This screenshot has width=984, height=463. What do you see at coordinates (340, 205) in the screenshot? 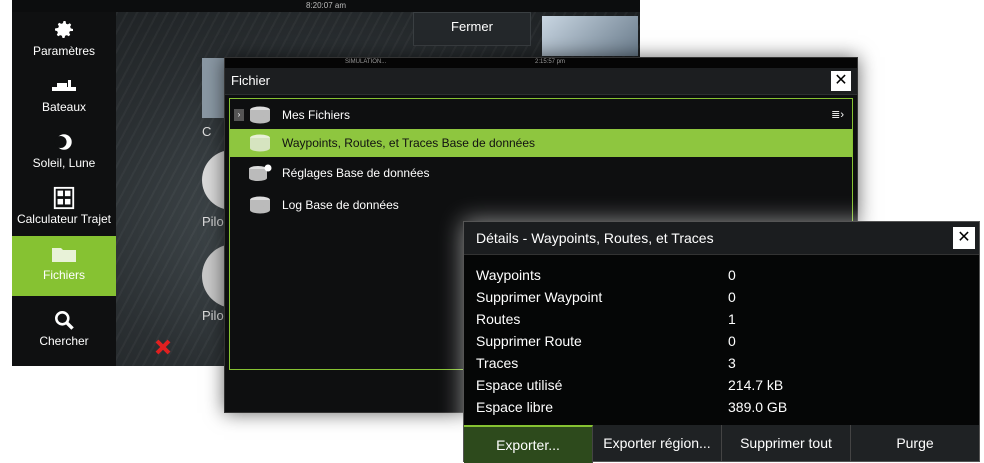
I see `tree-item-label: Log Base de données` at bounding box center [340, 205].